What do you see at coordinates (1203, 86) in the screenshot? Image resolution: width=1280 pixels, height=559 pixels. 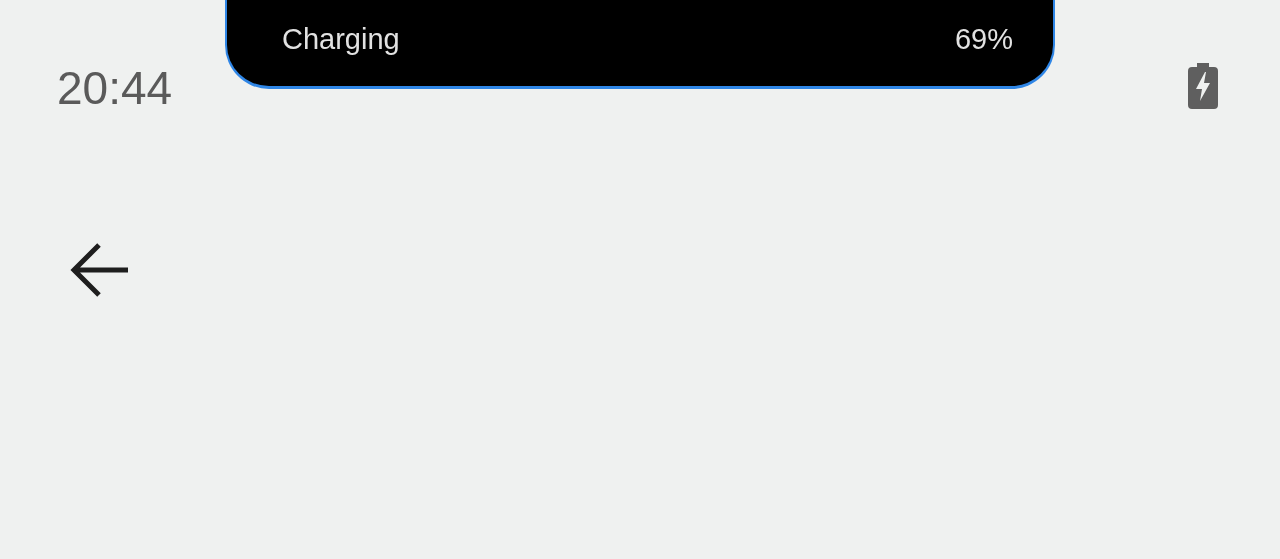 I see `charging-battery-icon` at bounding box center [1203, 86].